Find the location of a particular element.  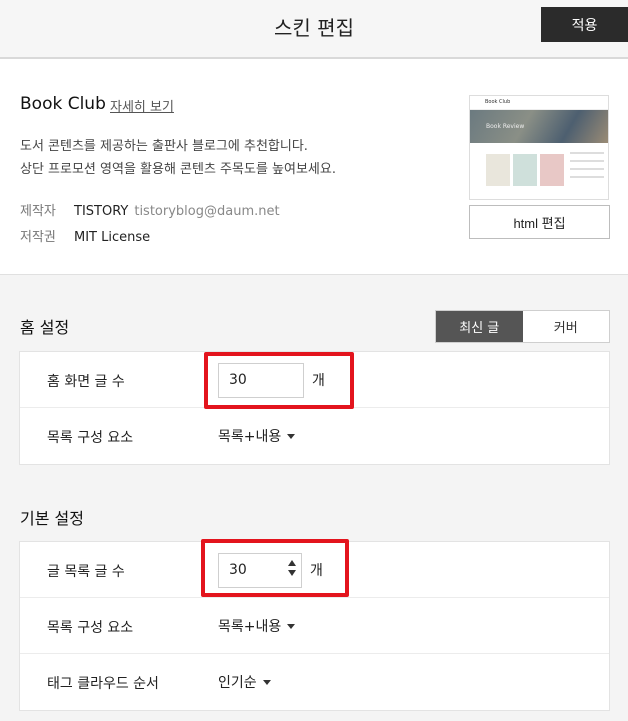

license-label: 저작권 is located at coordinates (38, 237).